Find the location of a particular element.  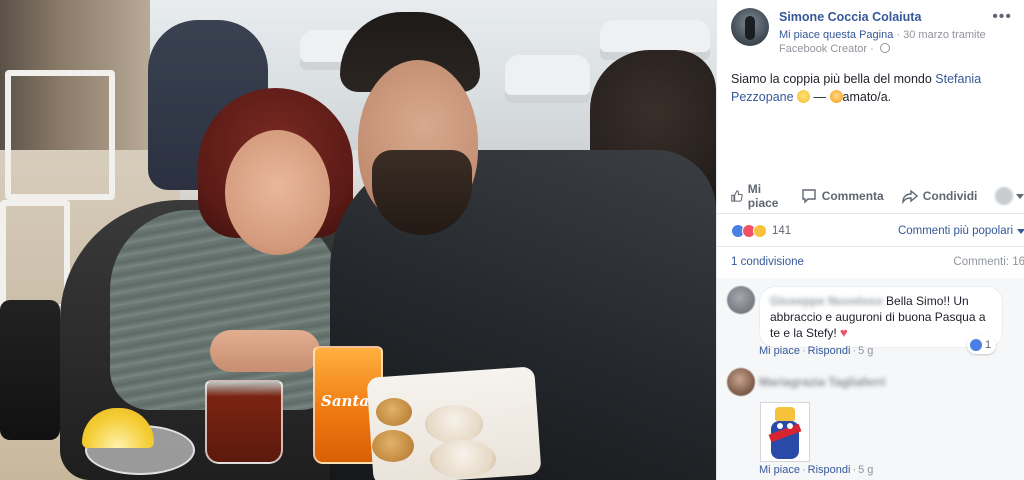

post-source: Facebook Creator · is located at coordinates (828, 49).